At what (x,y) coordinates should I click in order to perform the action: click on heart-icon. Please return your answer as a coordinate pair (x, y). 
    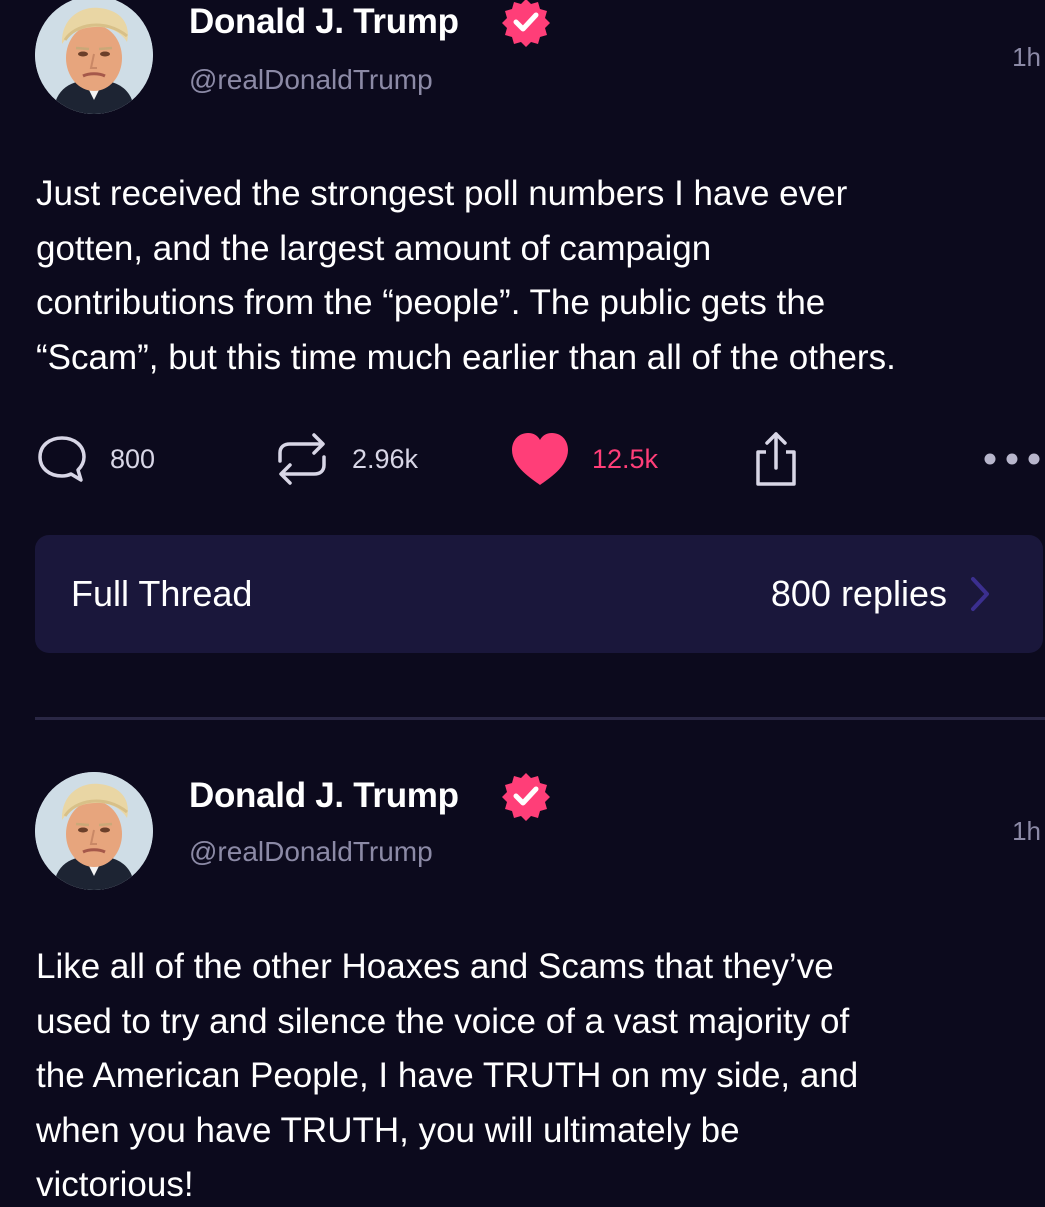
    Looking at the image, I should click on (540, 459).